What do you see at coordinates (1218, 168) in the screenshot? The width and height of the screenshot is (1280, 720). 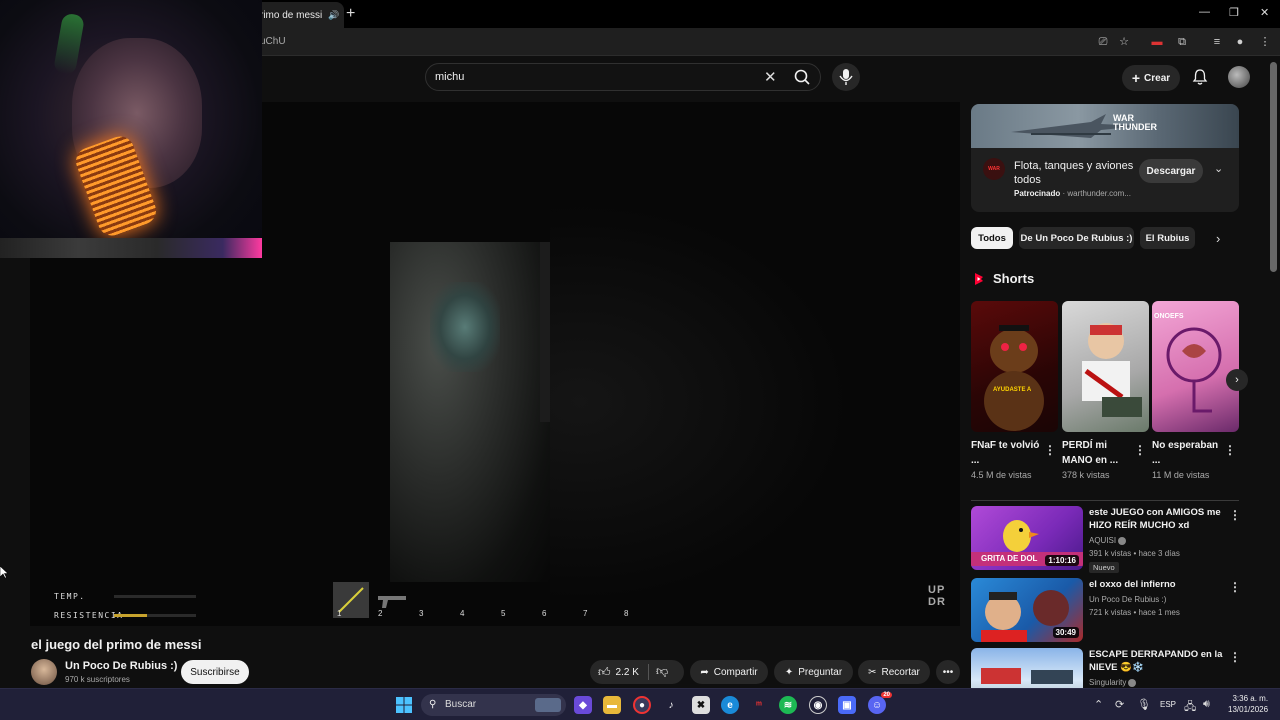 I see `chevron-down-icon: ⌄` at bounding box center [1218, 168].